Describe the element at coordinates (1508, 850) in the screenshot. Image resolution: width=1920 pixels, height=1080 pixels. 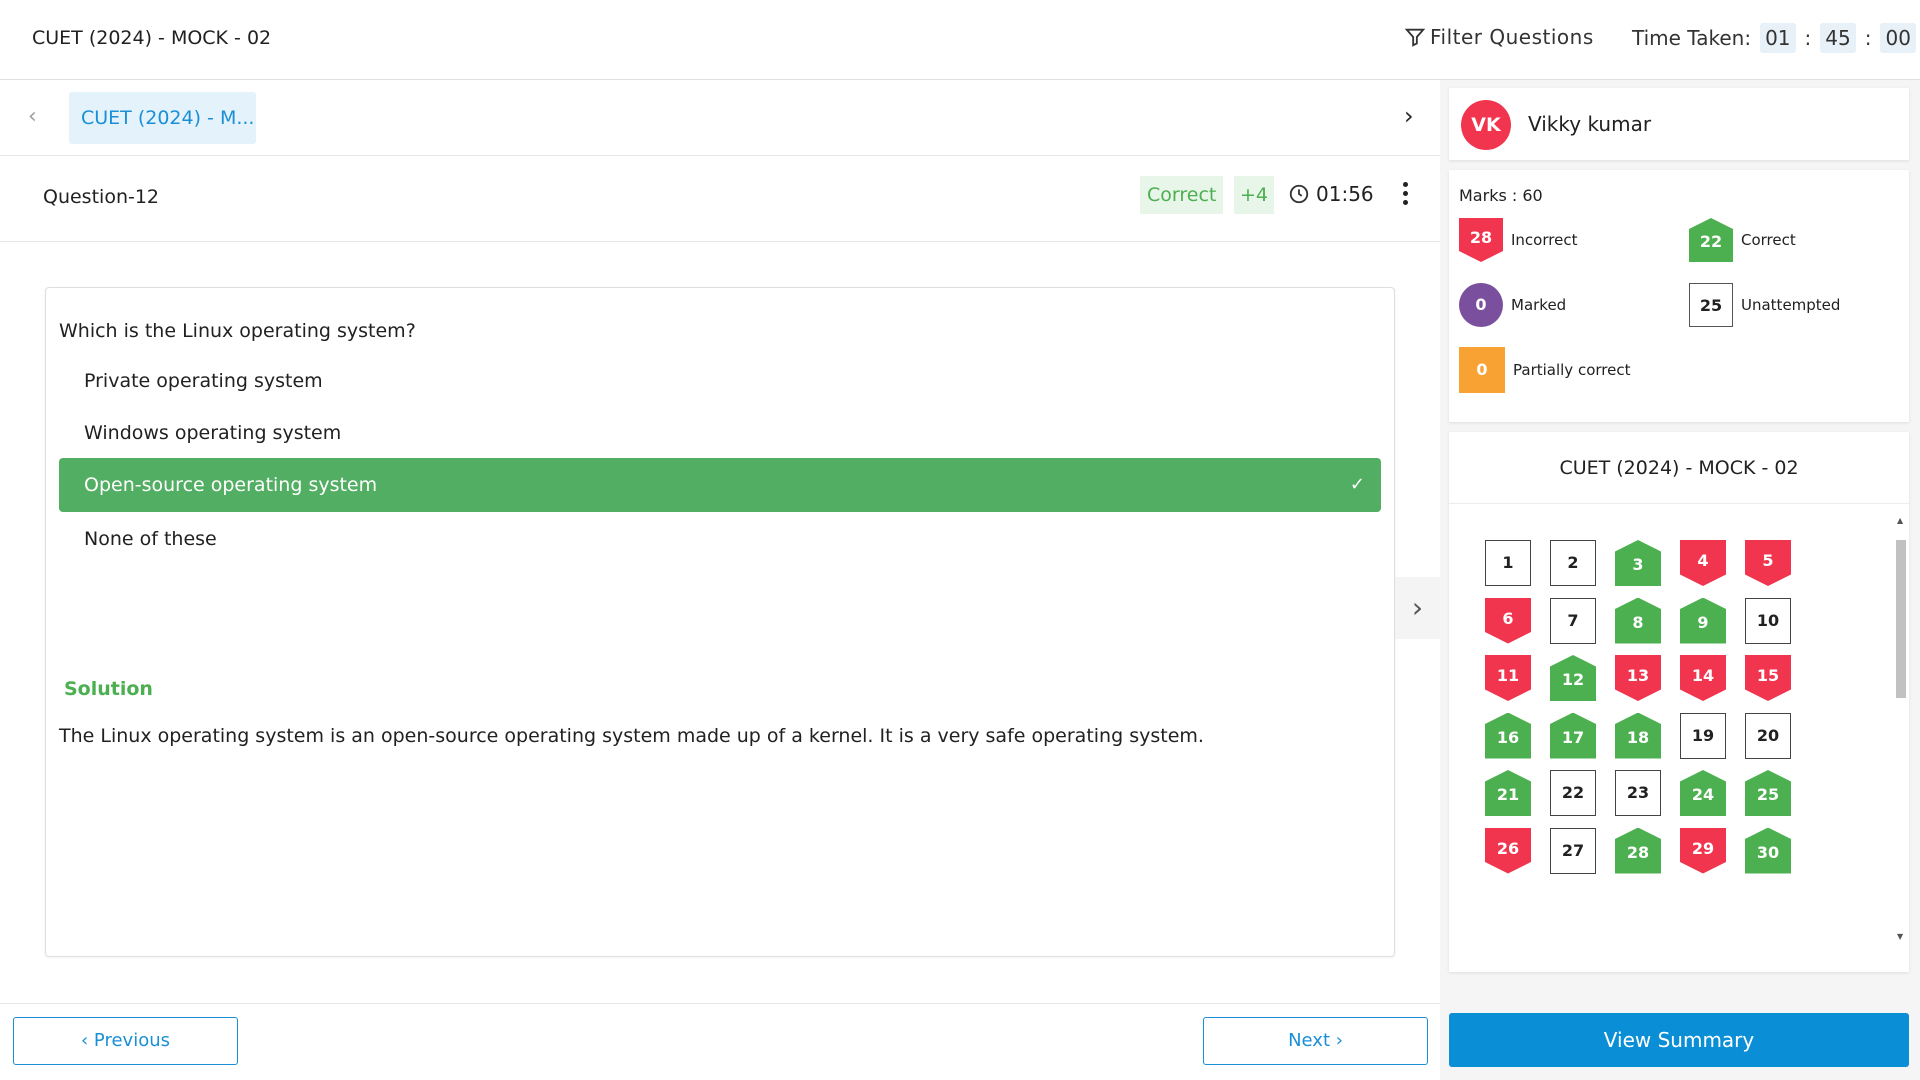
I see `palette-question-26: 26` at that location.